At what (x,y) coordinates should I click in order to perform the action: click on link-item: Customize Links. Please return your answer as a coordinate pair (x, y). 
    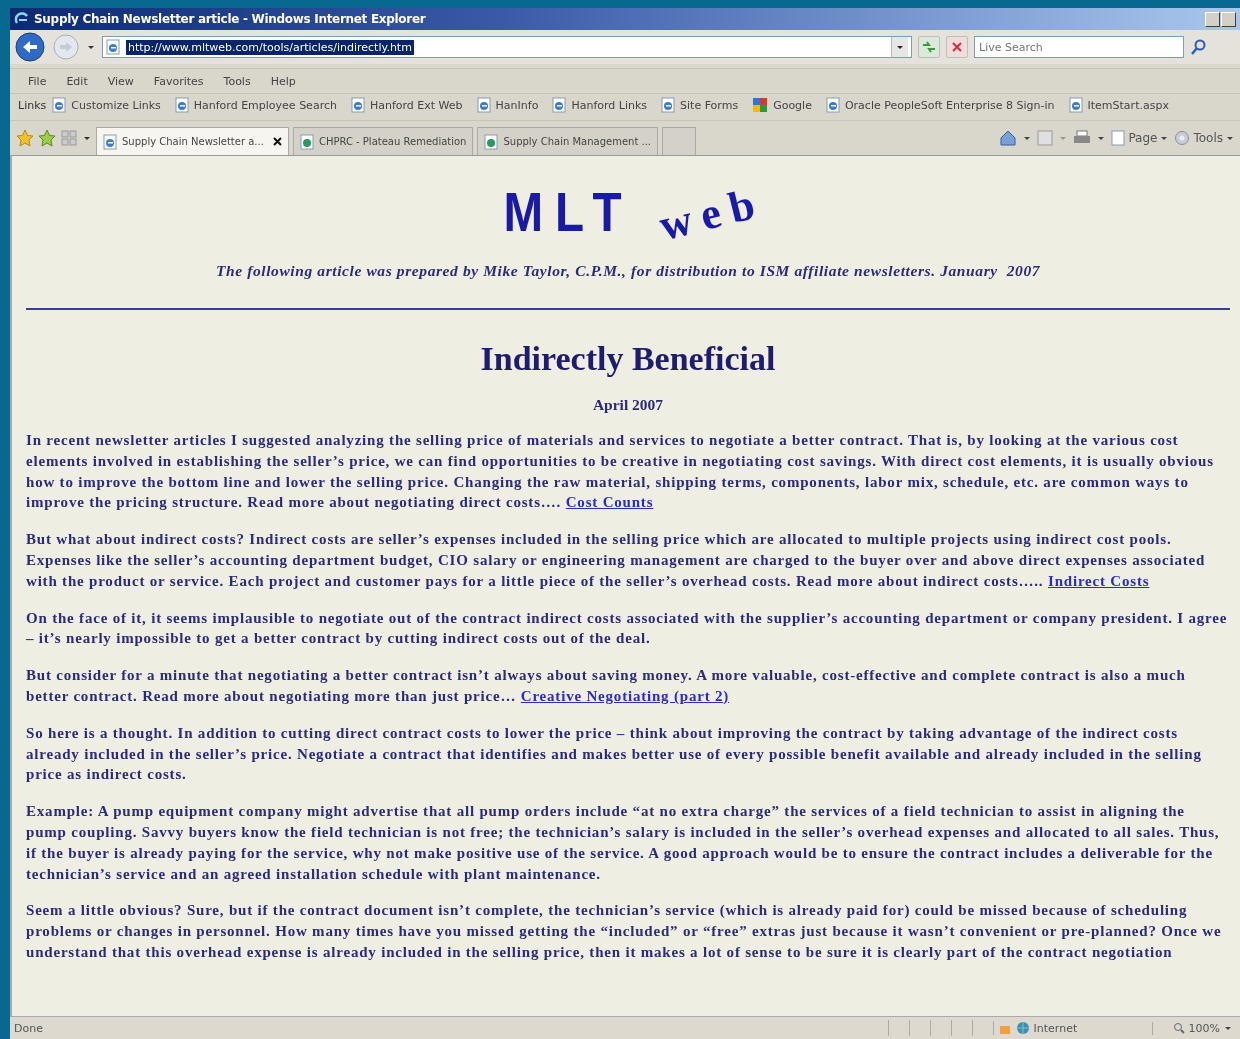
    Looking at the image, I should click on (106, 105).